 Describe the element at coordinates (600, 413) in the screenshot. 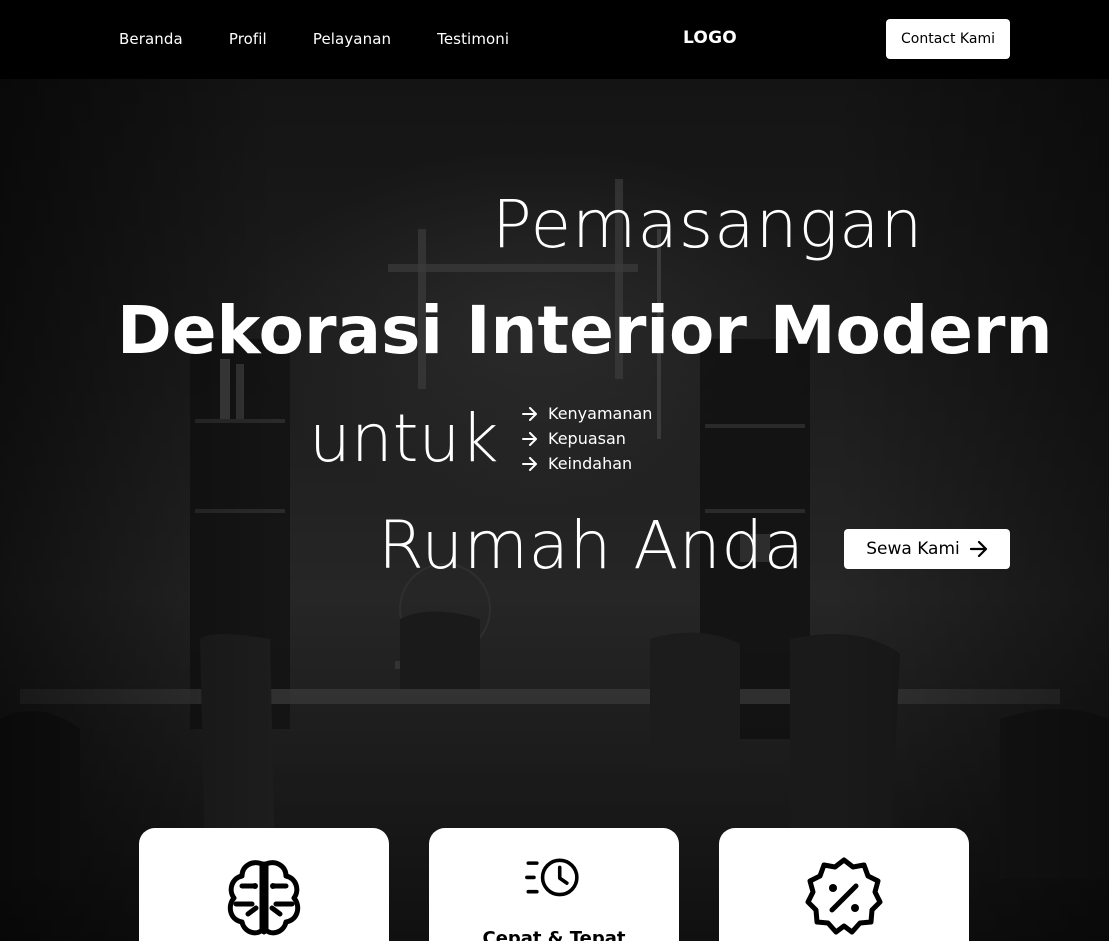

I see `benefit-label: Kenyamanan` at that location.